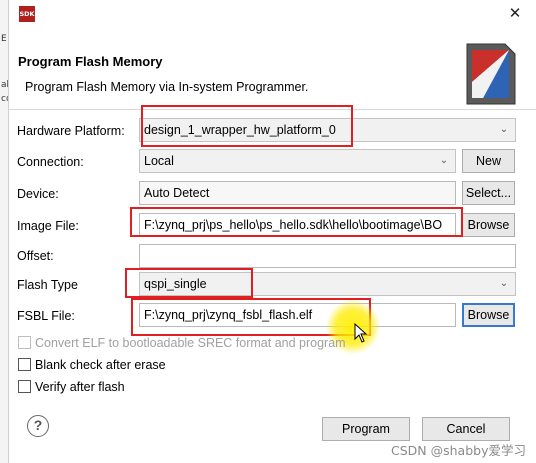  What do you see at coordinates (90, 61) in the screenshot?
I see `dialog-title: Program Flash Memory` at bounding box center [90, 61].